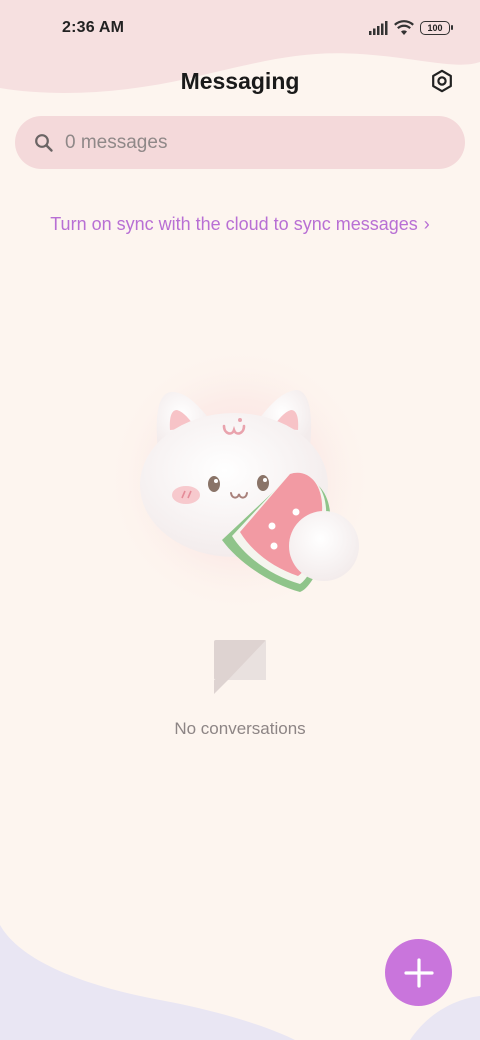 This screenshot has height=1040, width=480. I want to click on search-icon, so click(44, 143).